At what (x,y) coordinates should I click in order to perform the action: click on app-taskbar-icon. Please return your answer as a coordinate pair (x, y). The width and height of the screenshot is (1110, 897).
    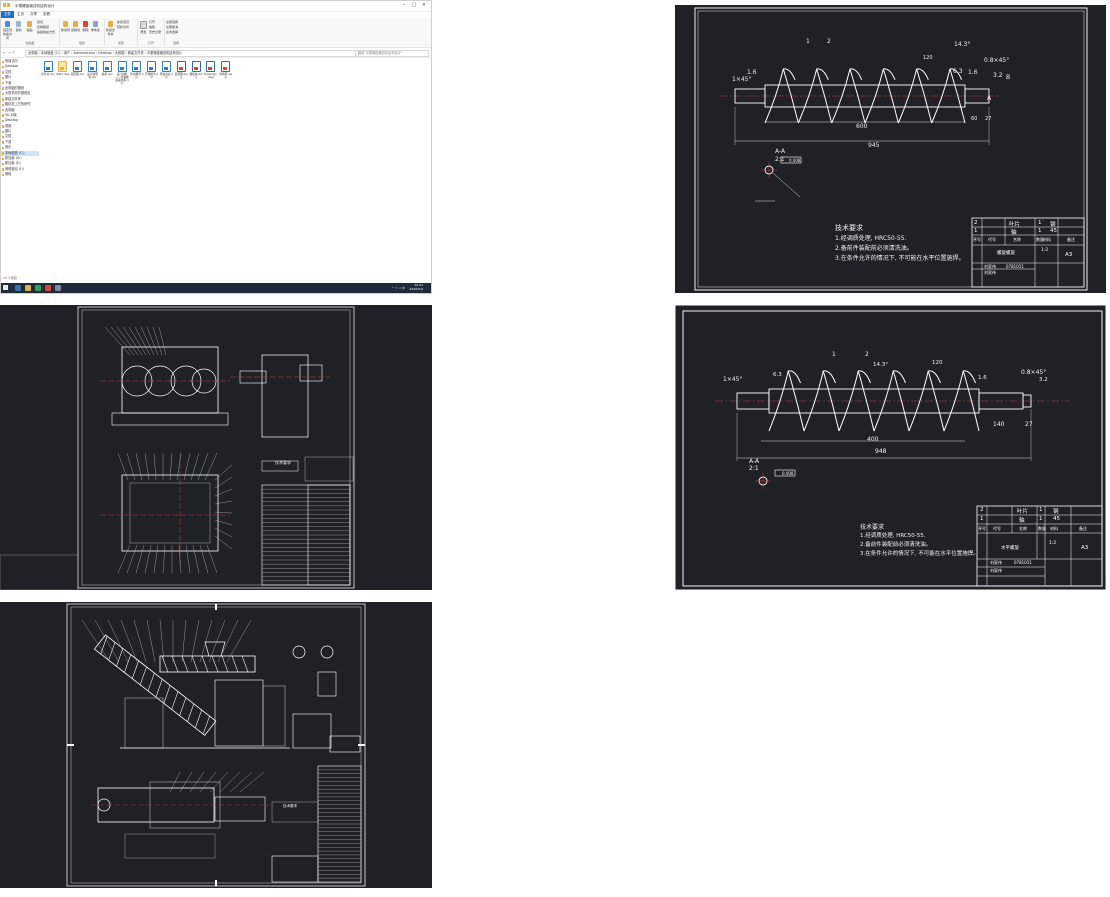
    Looking at the image, I should click on (38, 288).